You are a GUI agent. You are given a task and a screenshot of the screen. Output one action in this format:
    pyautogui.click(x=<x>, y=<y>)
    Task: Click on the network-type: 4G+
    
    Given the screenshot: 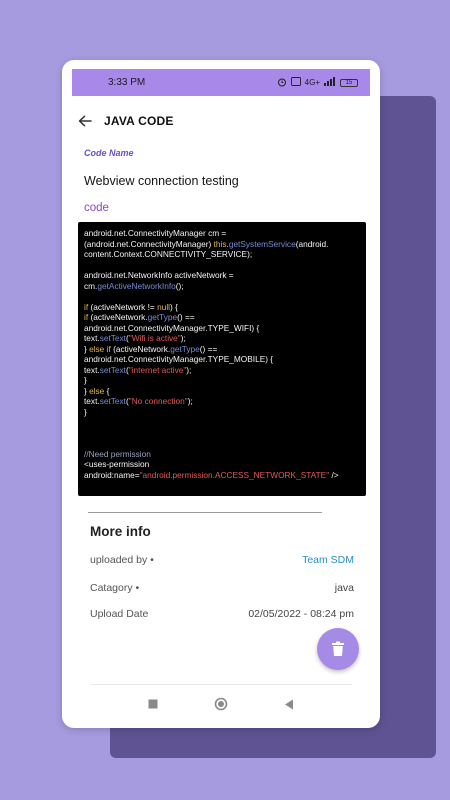 What is the action you would take?
    pyautogui.click(x=312, y=82)
    